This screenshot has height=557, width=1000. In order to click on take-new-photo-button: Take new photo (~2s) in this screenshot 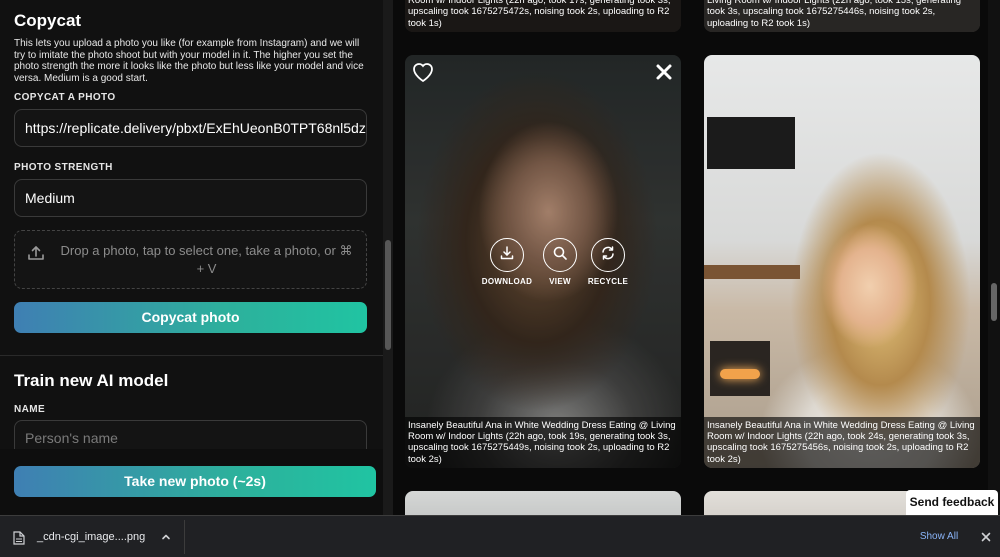, I will do `click(195, 481)`.